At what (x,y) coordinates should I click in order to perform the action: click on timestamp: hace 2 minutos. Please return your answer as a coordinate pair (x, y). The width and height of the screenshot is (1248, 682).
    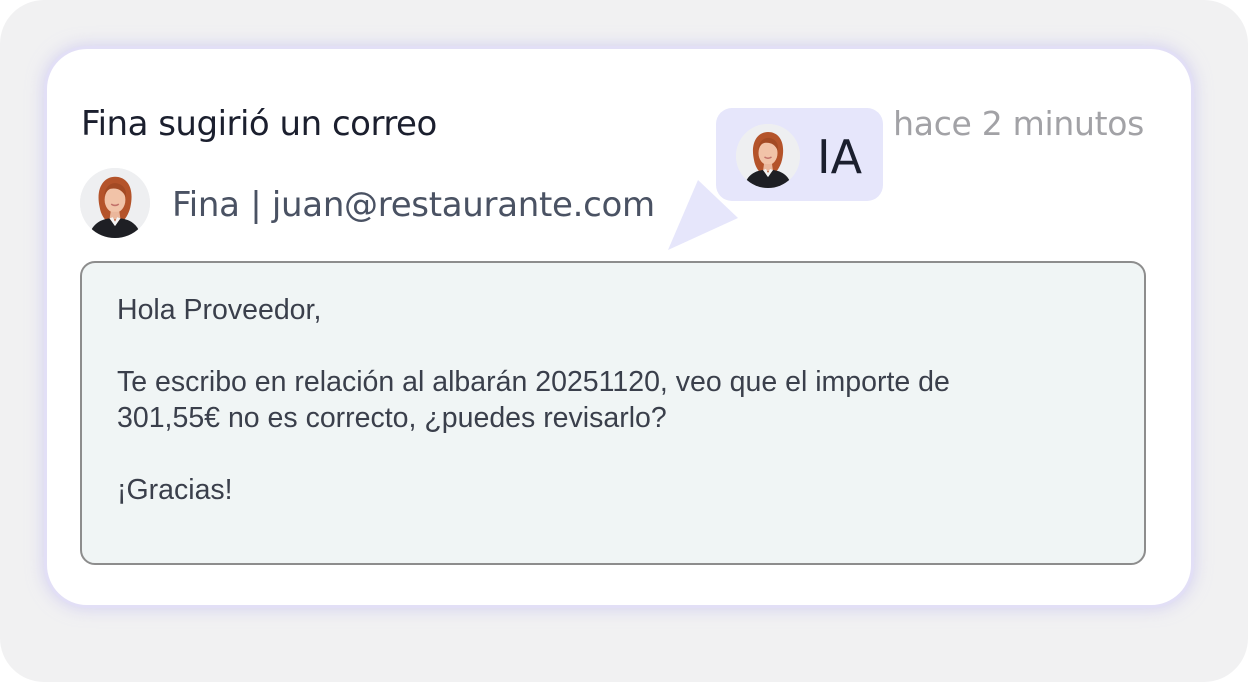
    Looking at the image, I should click on (1018, 123).